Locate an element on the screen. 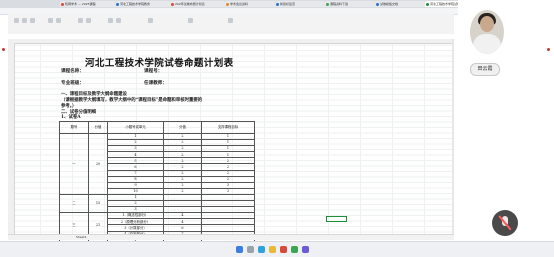 This screenshot has width=554, height=257. browser-tab: 河北工程技术学院教务 is located at coordinates (142, 4).